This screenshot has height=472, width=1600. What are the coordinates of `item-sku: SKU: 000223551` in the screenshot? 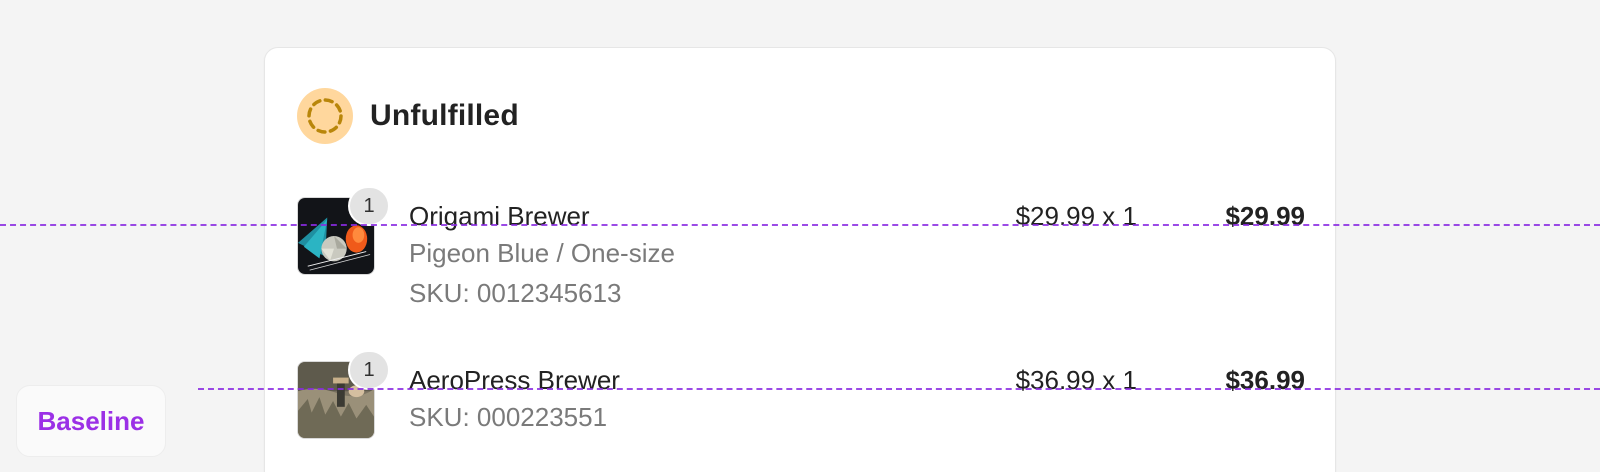 It's located at (508, 417).